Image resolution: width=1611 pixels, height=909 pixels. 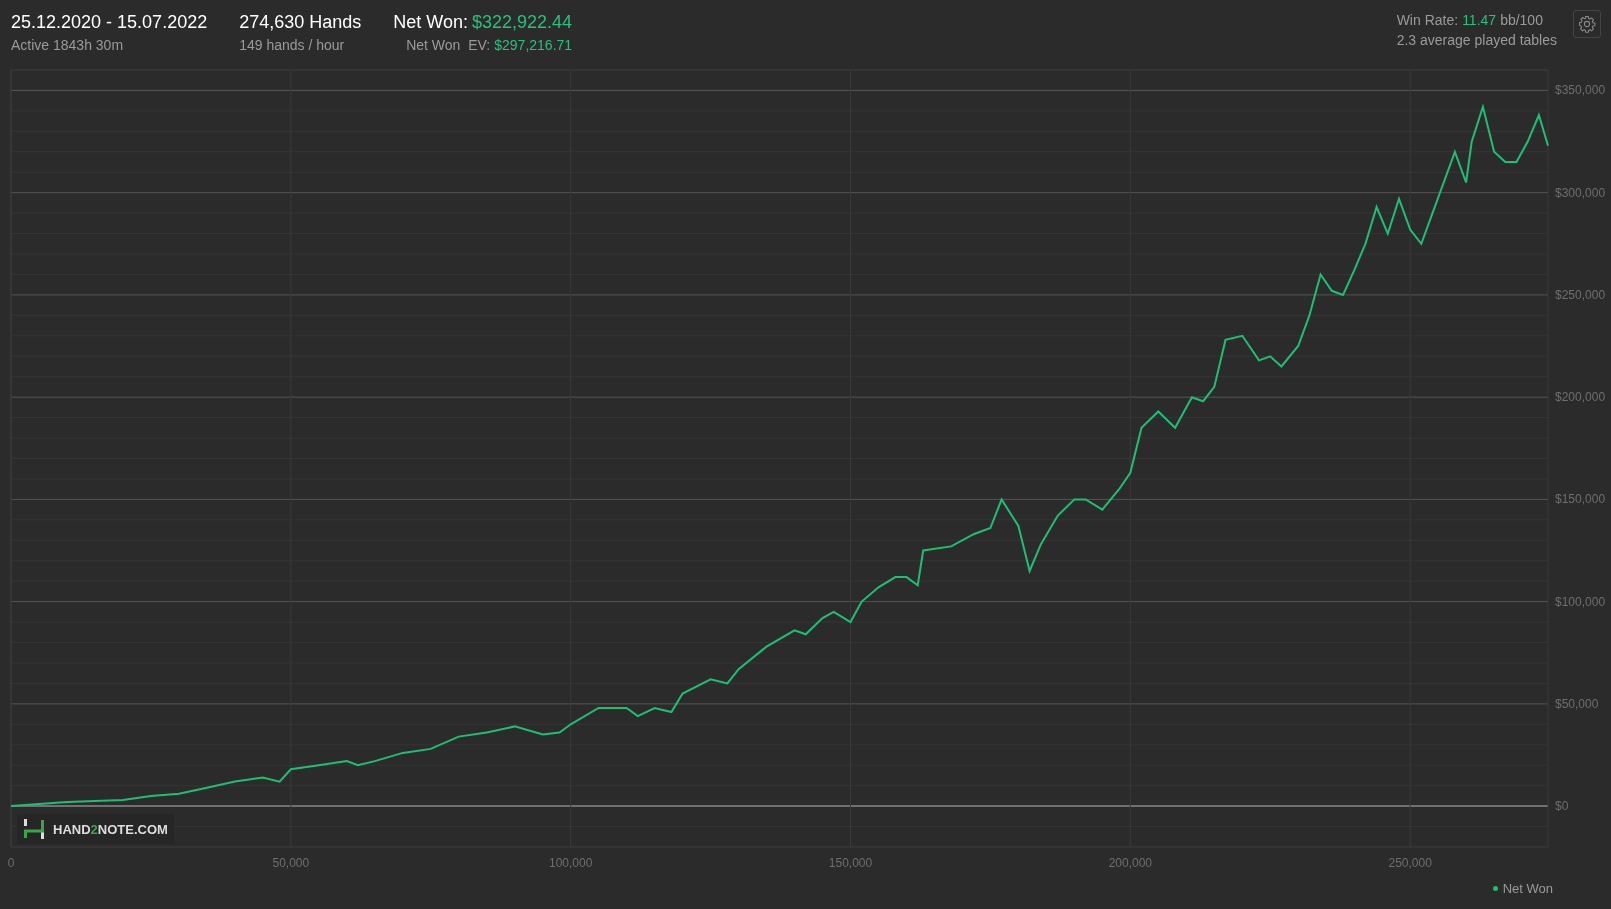 What do you see at coordinates (448, 45) in the screenshot?
I see `net-won-ev-label: Net Won EV:` at bounding box center [448, 45].